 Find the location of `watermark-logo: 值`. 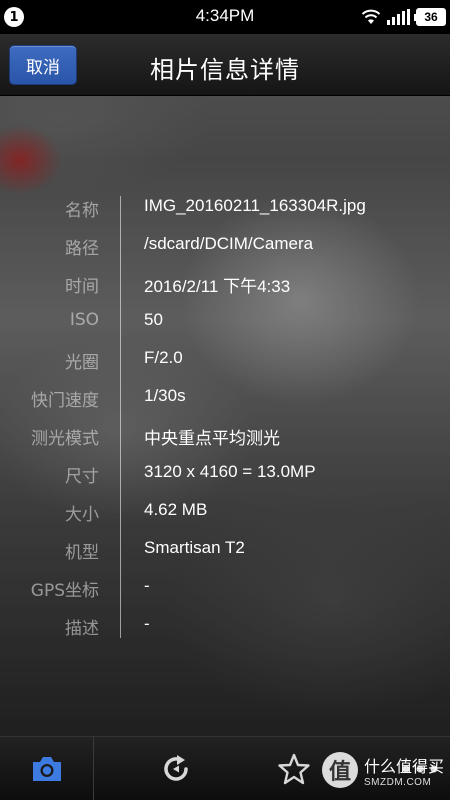

watermark-logo: 值 is located at coordinates (340, 770).